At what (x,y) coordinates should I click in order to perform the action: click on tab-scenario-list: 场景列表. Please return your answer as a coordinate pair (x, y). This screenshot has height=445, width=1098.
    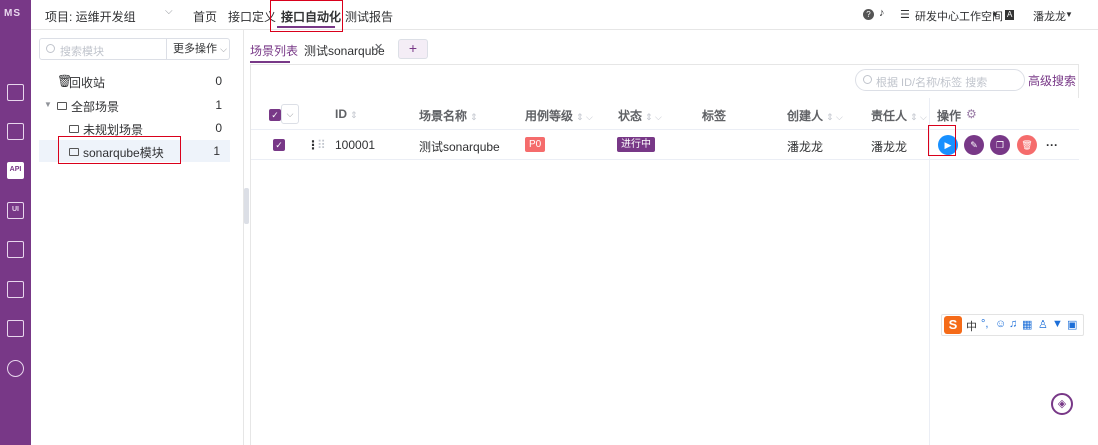
    Looking at the image, I should click on (274, 50).